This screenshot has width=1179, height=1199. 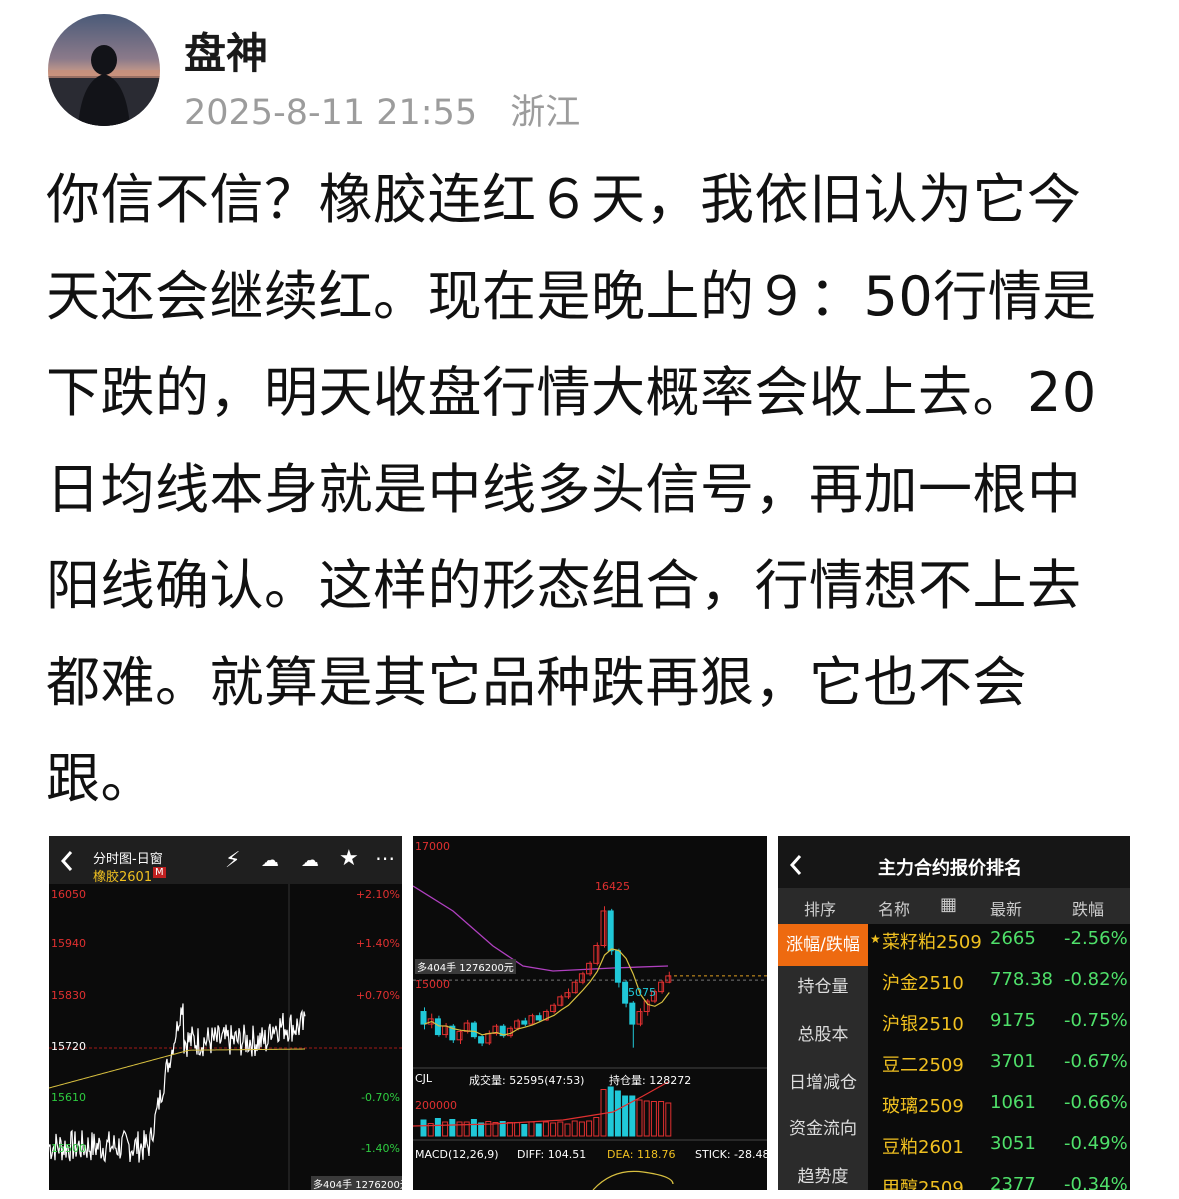 I want to click on axis-top-label: 17000, so click(x=432, y=846).